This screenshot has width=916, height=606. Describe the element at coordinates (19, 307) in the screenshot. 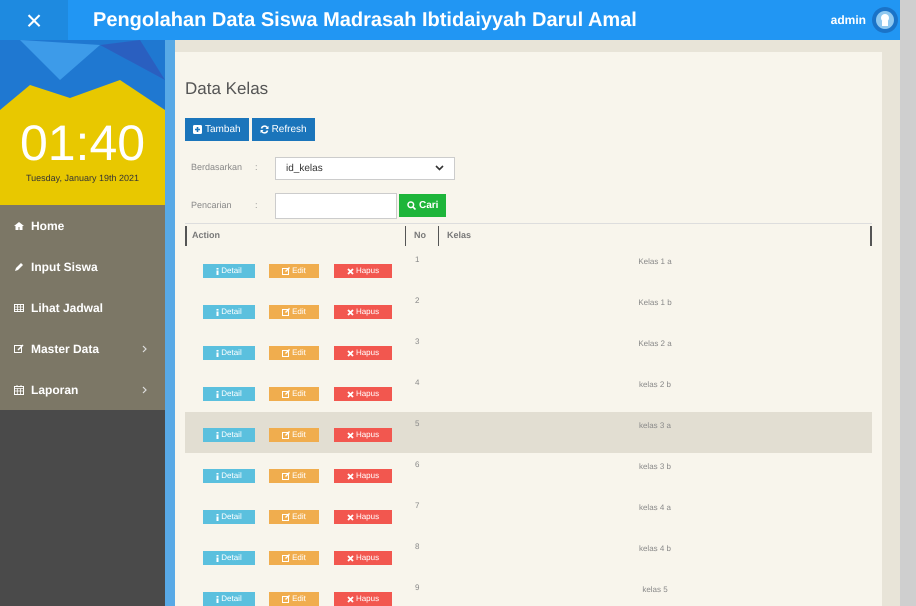

I see `table-icon` at that location.